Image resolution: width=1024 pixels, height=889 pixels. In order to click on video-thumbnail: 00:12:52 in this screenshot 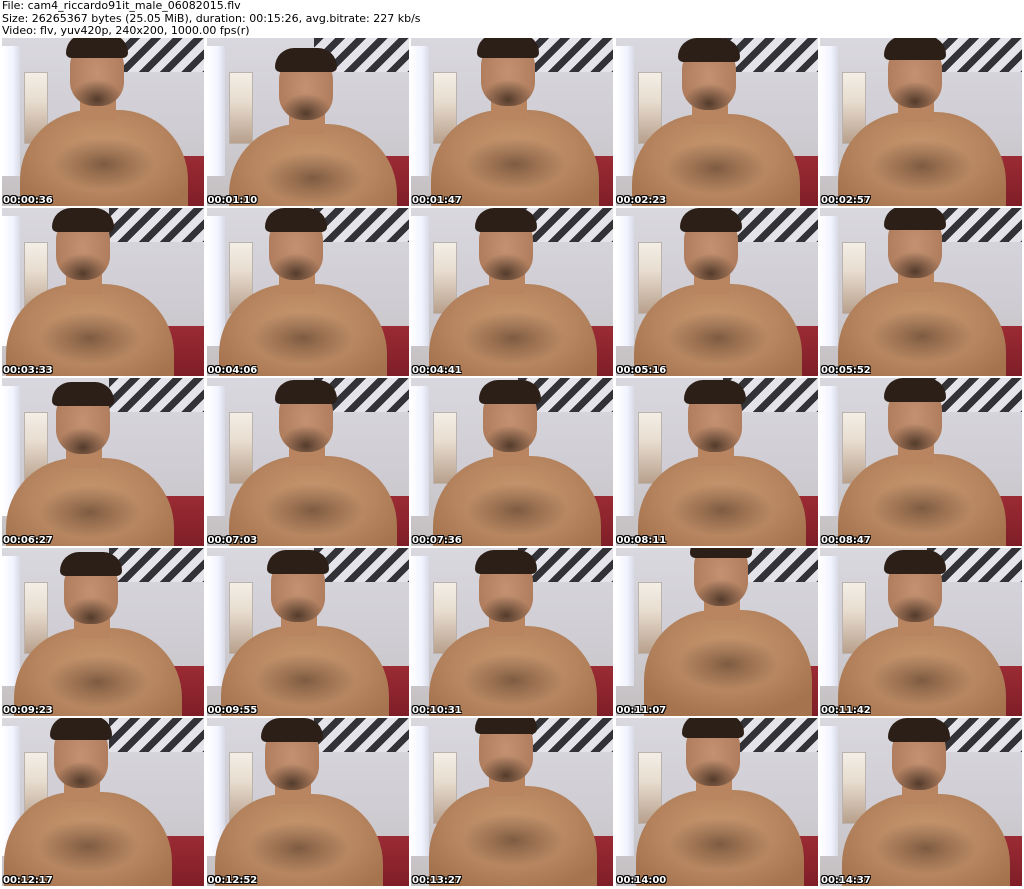, I will do `click(307, 802)`.